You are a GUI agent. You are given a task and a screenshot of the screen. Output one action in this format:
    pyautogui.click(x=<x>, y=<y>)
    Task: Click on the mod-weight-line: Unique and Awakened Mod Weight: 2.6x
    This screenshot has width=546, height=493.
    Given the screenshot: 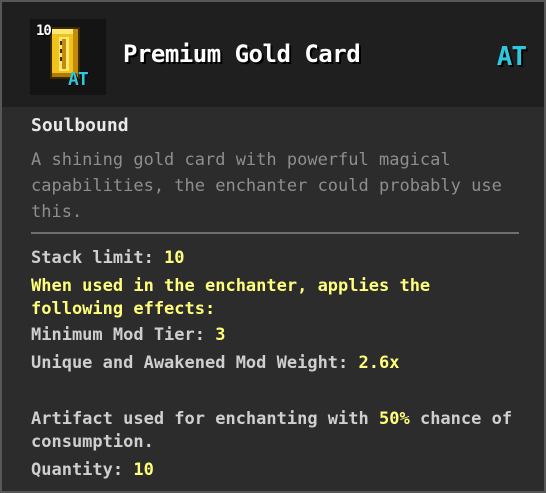 What is the action you would take?
    pyautogui.click(x=215, y=363)
    